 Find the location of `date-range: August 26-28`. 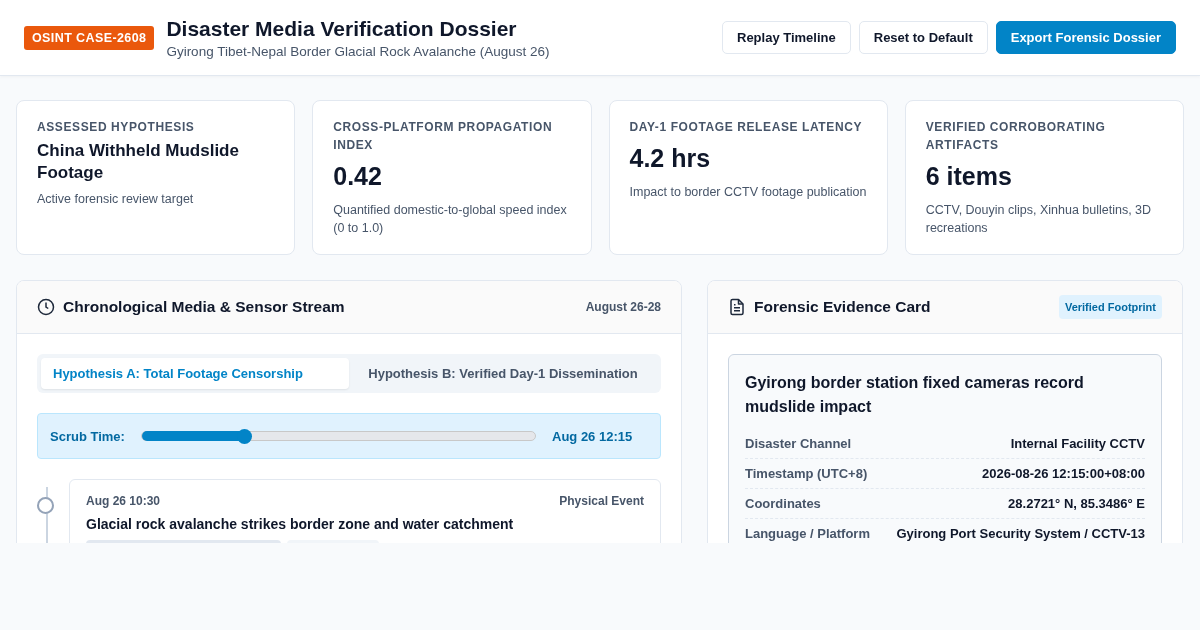

date-range: August 26-28 is located at coordinates (623, 307).